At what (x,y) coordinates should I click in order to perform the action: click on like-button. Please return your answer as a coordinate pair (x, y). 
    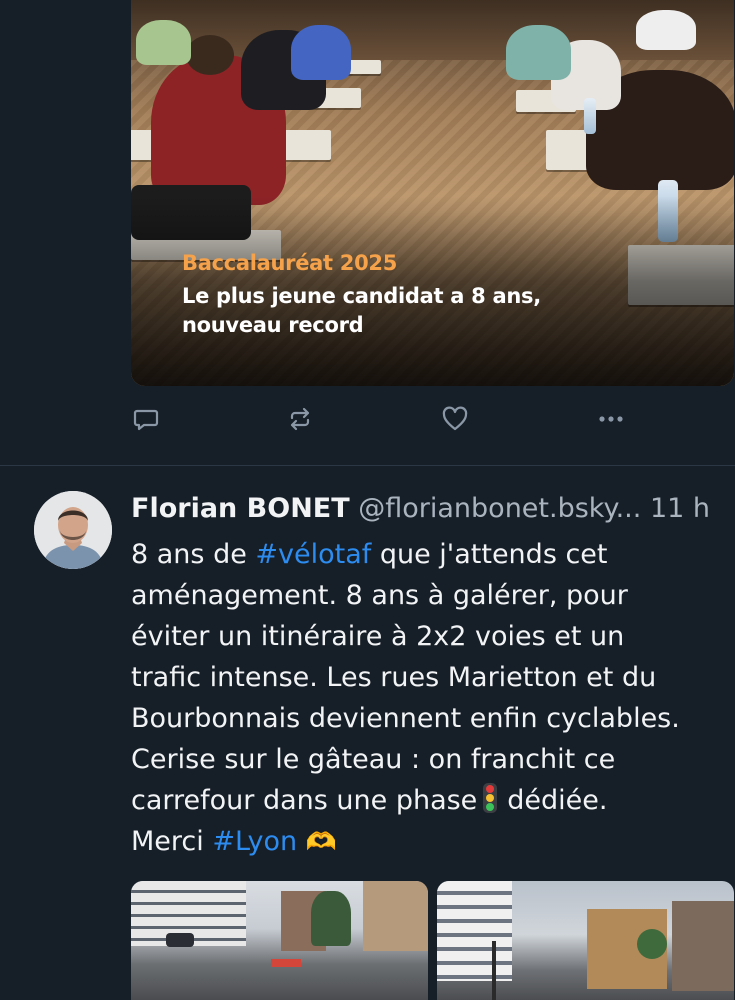
    Looking at the image, I should click on (455, 419).